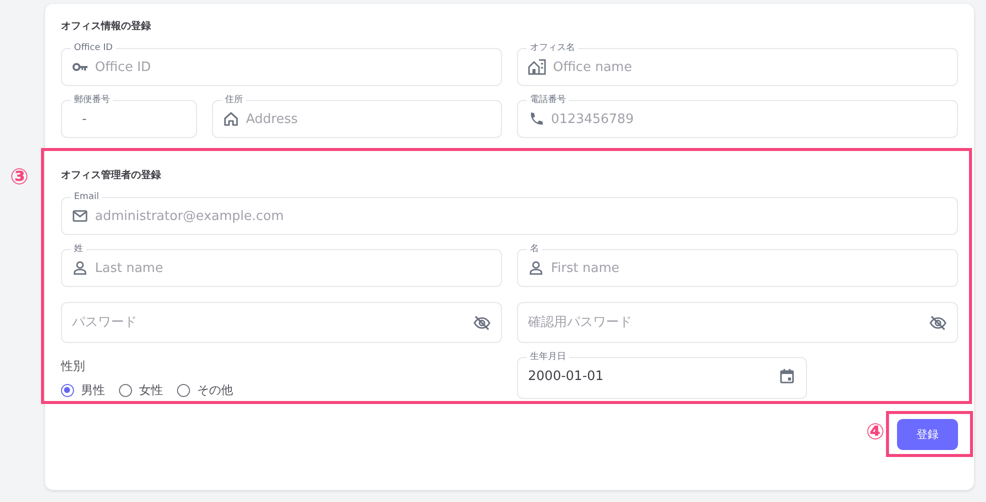  I want to click on field-label: 生年月日, so click(548, 357).